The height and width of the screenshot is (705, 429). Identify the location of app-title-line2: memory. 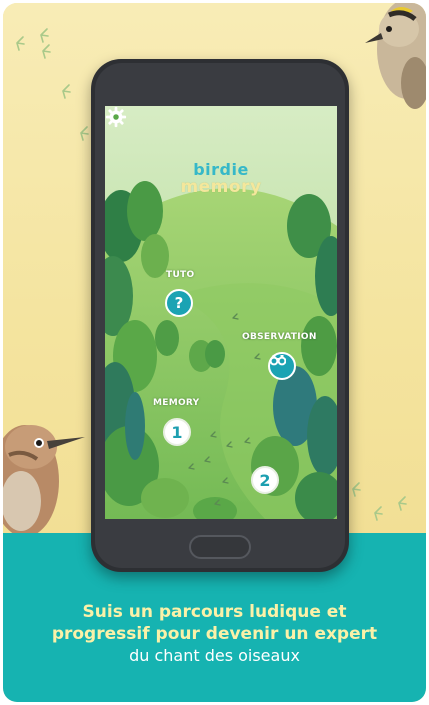
(221, 187).